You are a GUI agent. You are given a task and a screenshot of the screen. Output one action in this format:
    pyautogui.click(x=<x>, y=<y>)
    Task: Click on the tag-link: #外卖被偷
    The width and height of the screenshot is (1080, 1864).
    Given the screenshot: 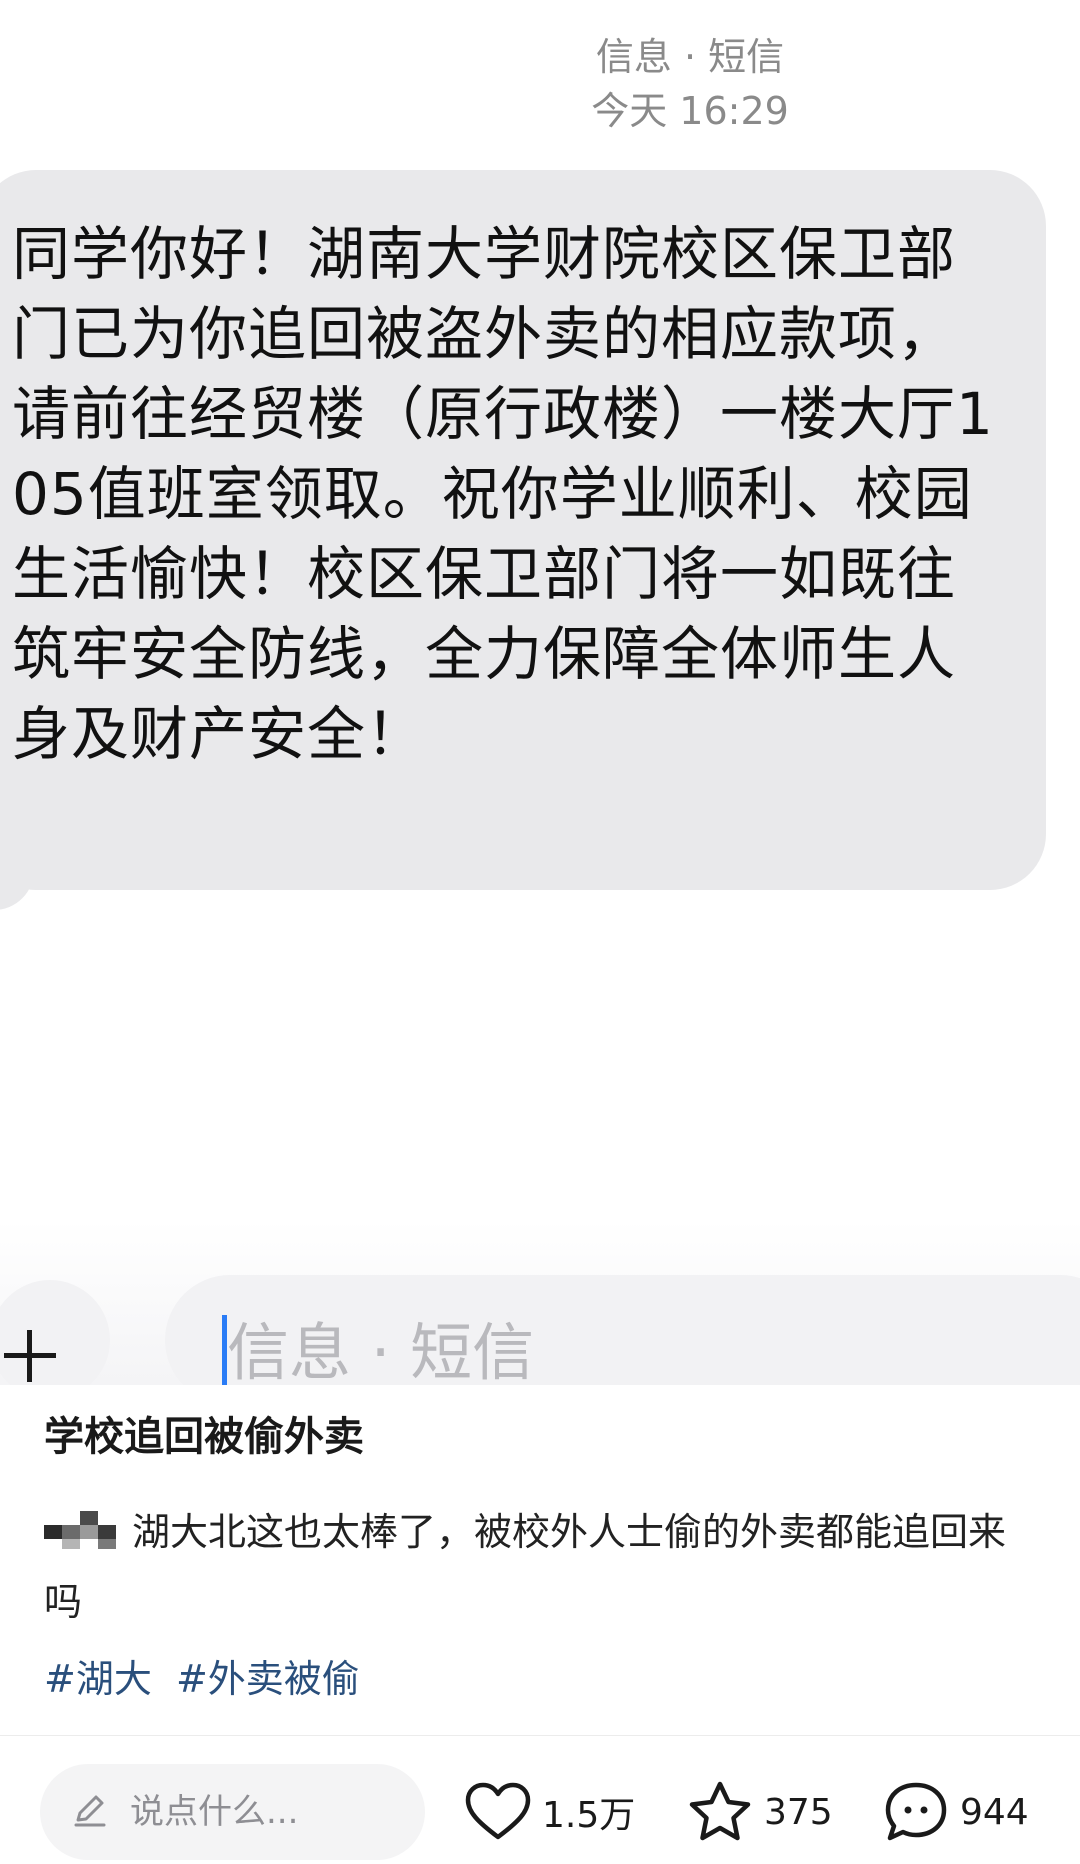 What is the action you would take?
    pyautogui.click(x=268, y=1679)
    